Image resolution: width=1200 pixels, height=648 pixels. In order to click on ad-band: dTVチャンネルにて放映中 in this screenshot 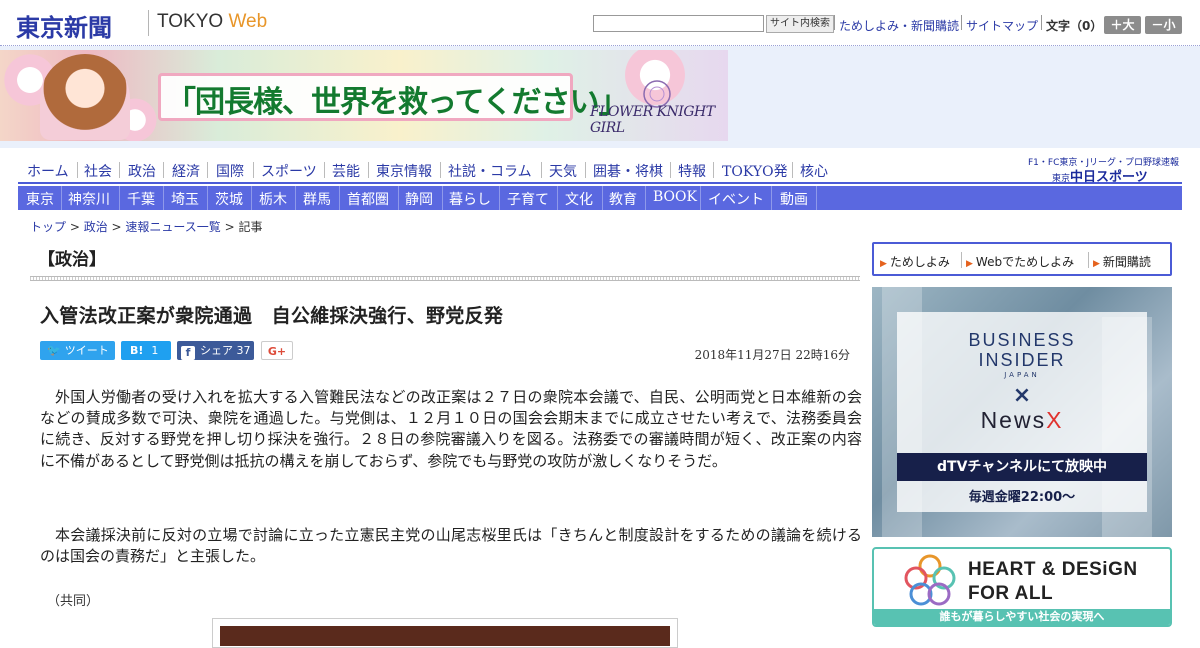, I will do `click(1022, 467)`.